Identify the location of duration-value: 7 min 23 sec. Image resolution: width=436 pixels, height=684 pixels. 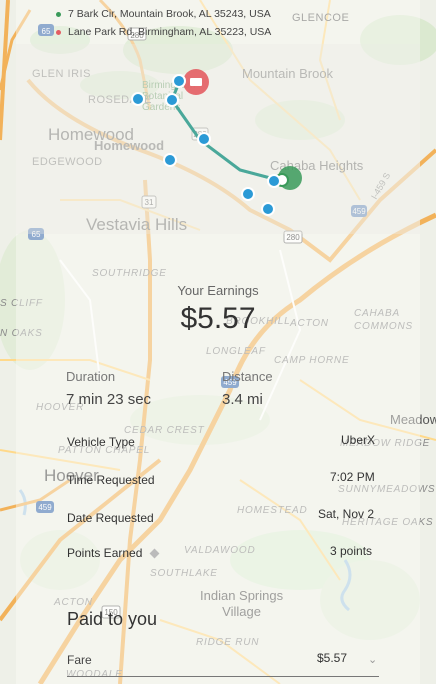
(109, 399).